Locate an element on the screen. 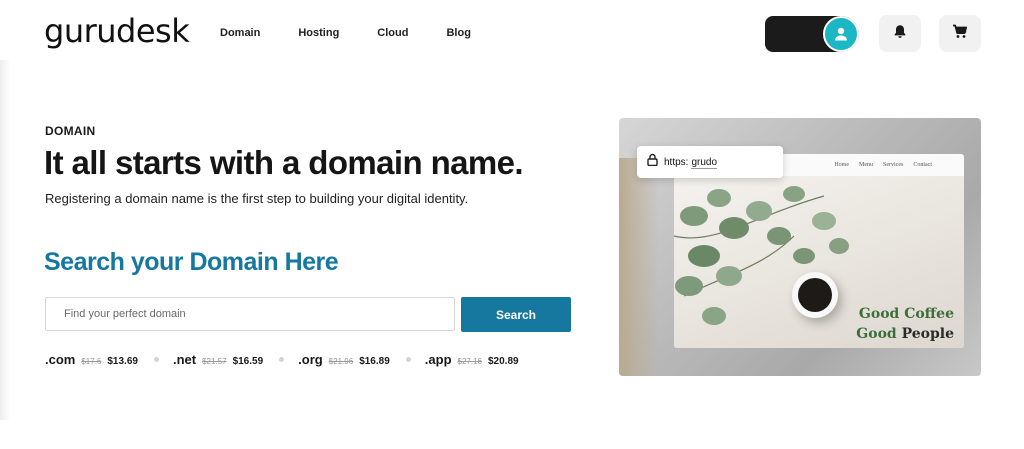  coffee-photo: Good Coffee Good People is located at coordinates (819, 262).